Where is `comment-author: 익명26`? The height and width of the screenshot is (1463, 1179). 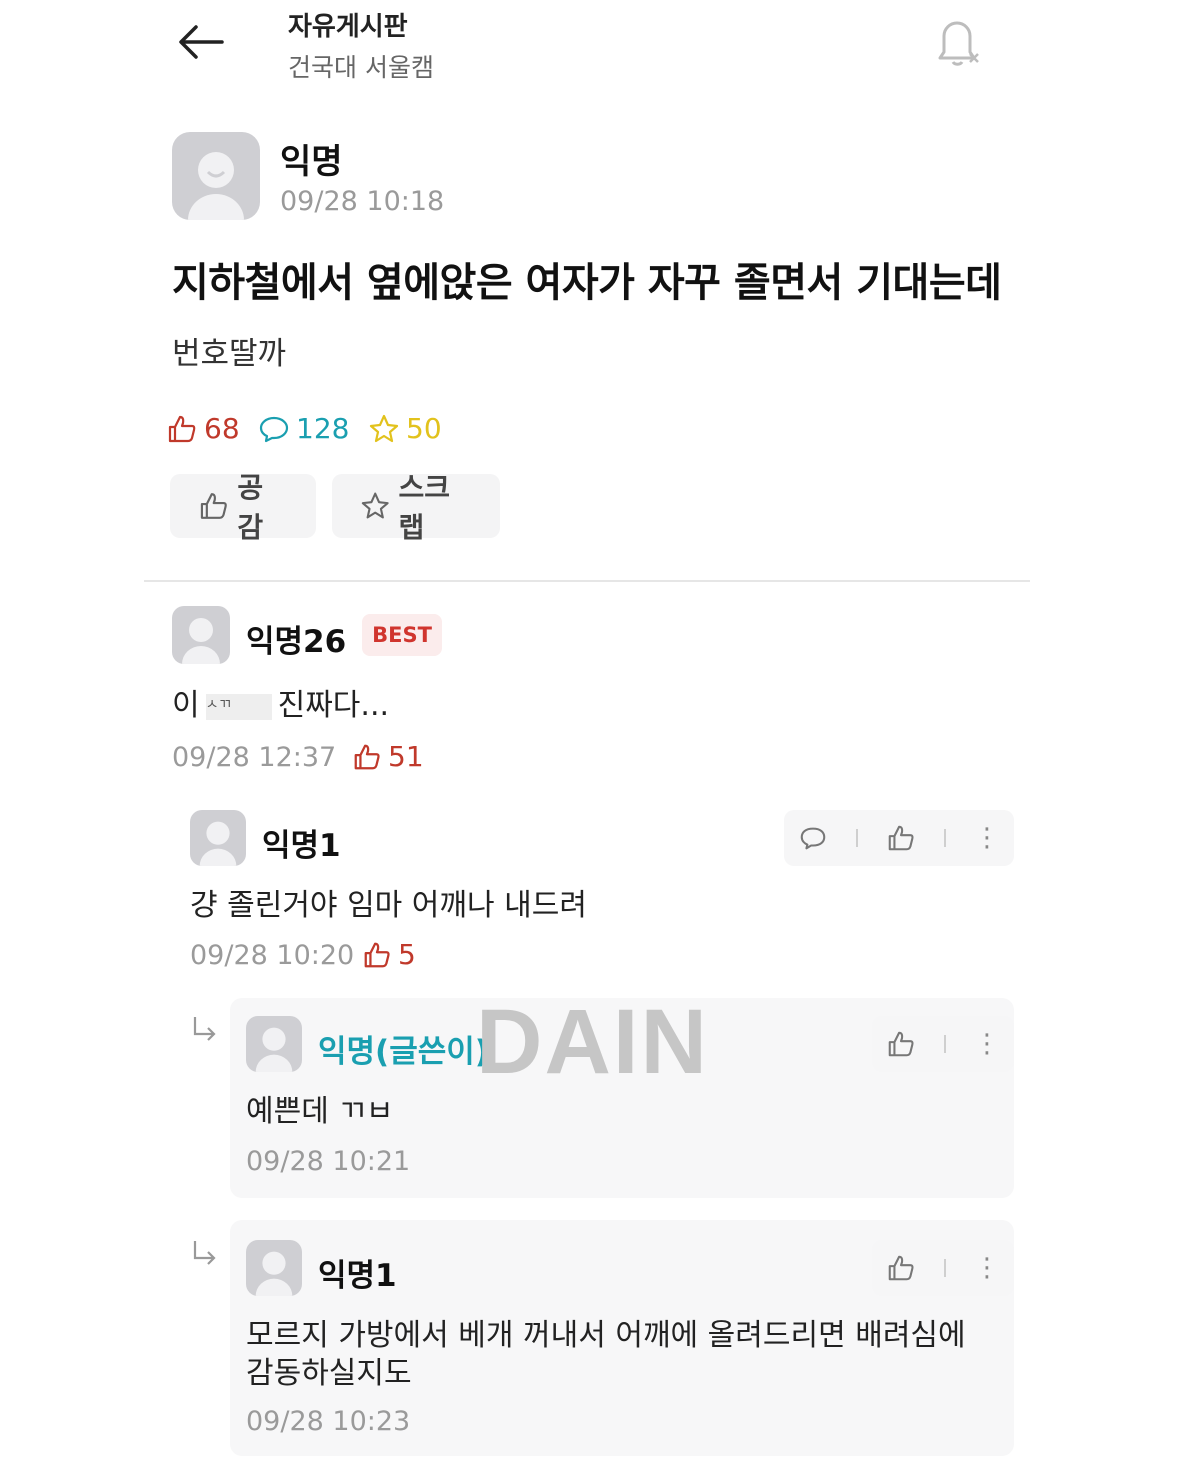
comment-author: 익명26 is located at coordinates (296, 642).